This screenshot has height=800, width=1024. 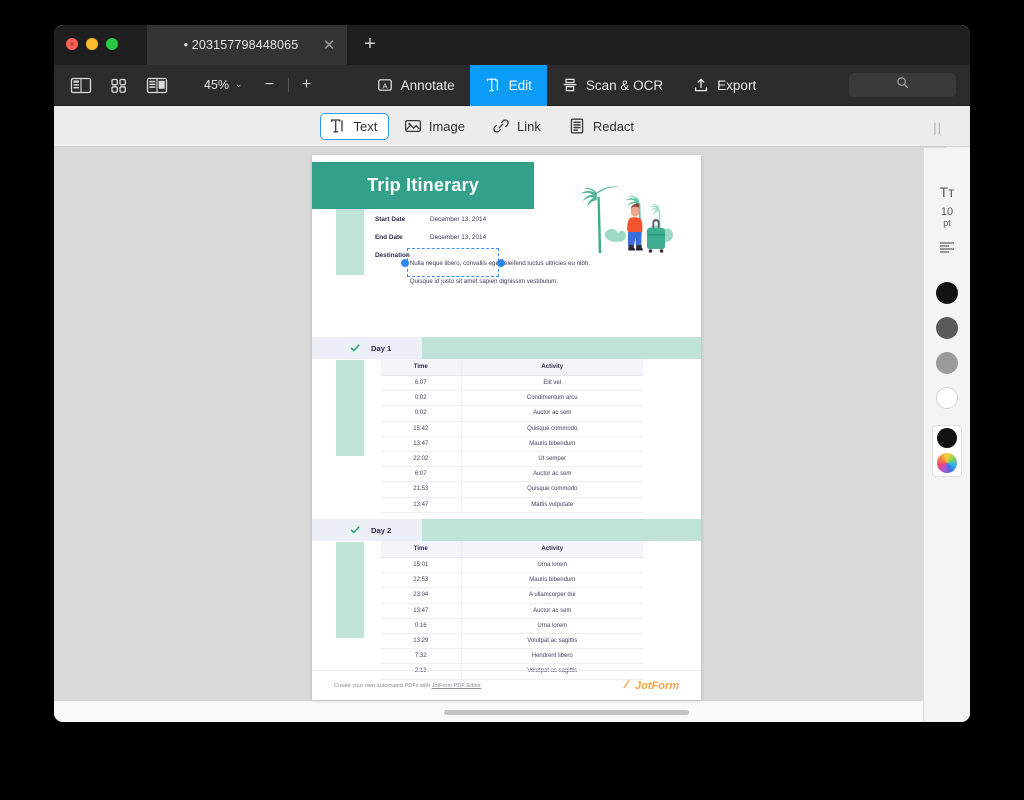 What do you see at coordinates (552, 489) in the screenshot?
I see `cell-activity: Quisque commodo` at bounding box center [552, 489].